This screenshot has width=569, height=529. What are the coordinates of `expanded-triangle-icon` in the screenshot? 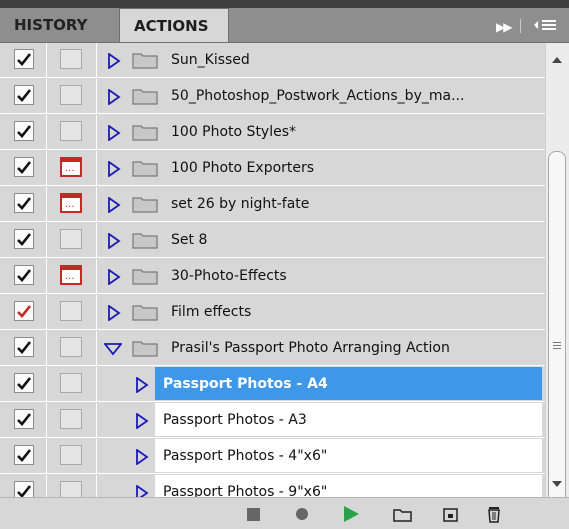 It's located at (113, 350).